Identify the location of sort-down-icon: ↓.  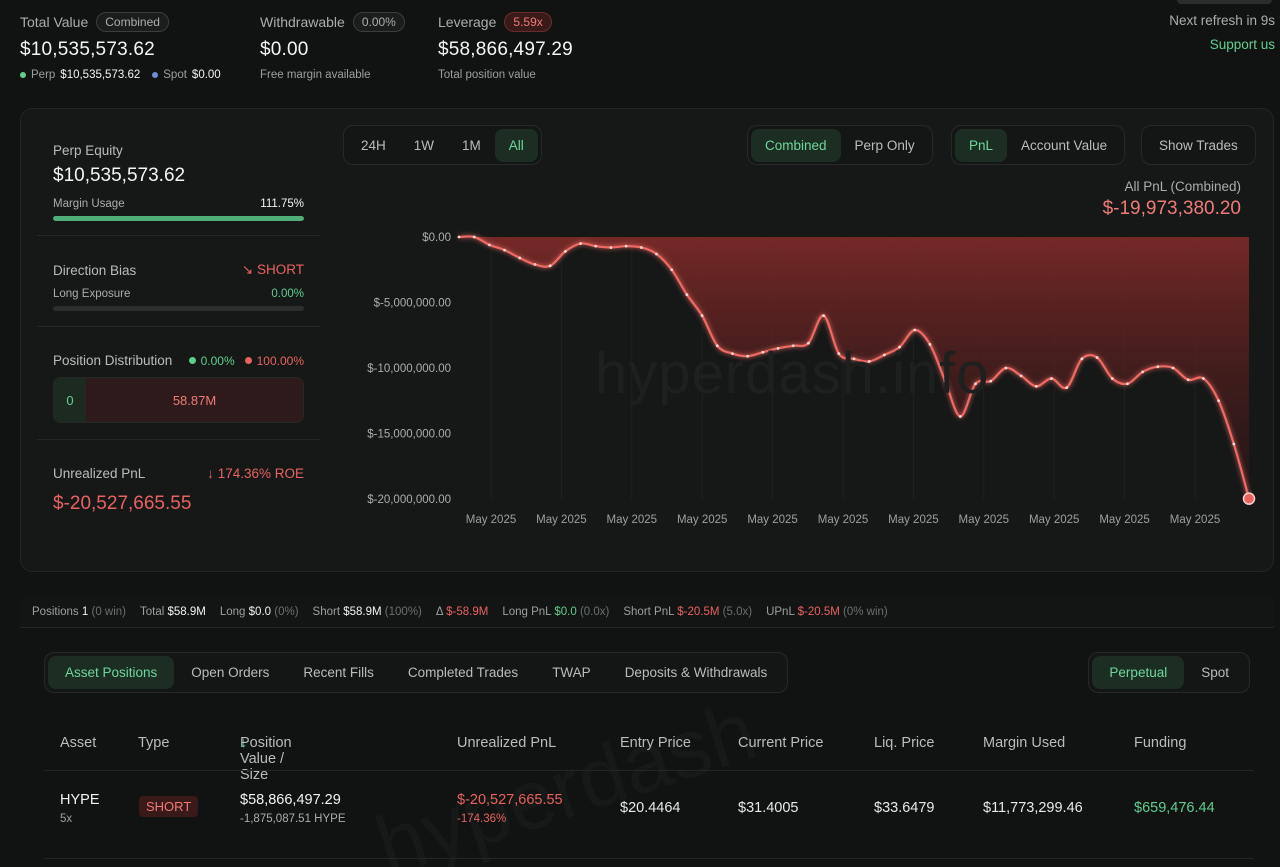
(244, 743).